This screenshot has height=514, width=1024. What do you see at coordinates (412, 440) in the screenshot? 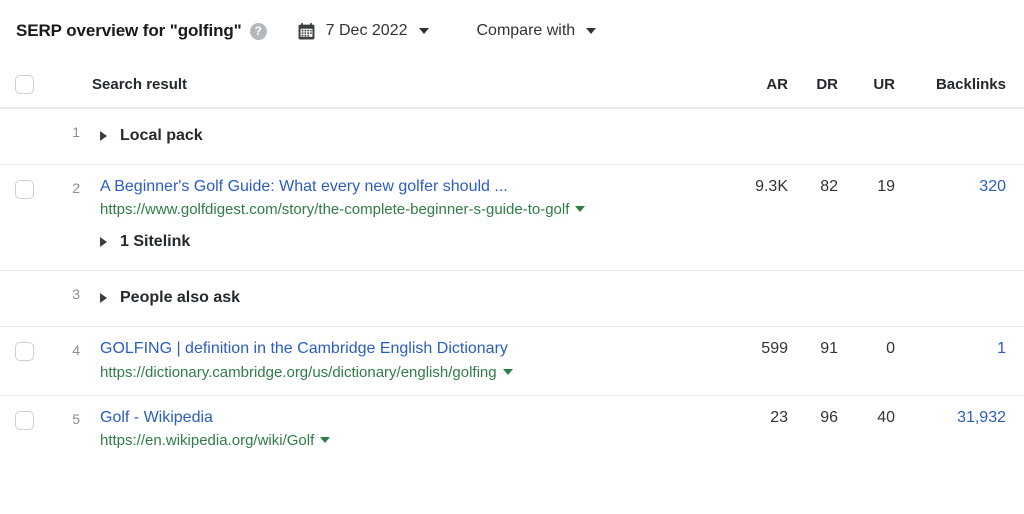
I see `result-url: https://en.wikipedia.org/wiki/Golf` at bounding box center [412, 440].